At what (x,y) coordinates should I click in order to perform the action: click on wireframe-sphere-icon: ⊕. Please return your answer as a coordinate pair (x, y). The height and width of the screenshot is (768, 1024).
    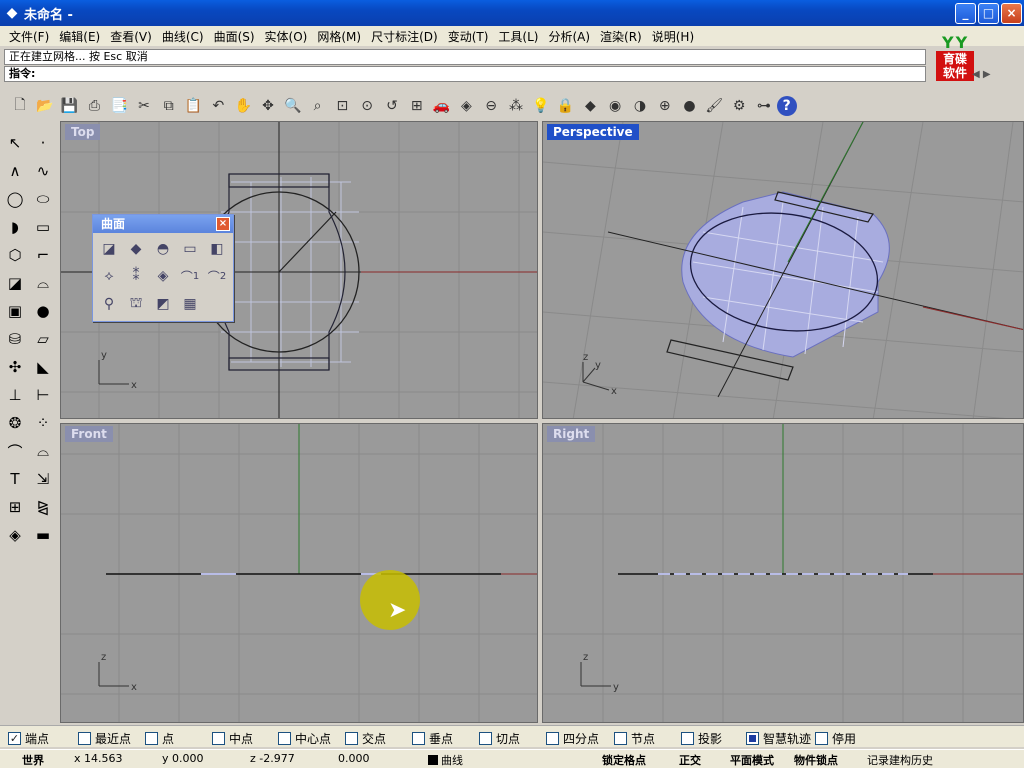
    Looking at the image, I should click on (665, 106).